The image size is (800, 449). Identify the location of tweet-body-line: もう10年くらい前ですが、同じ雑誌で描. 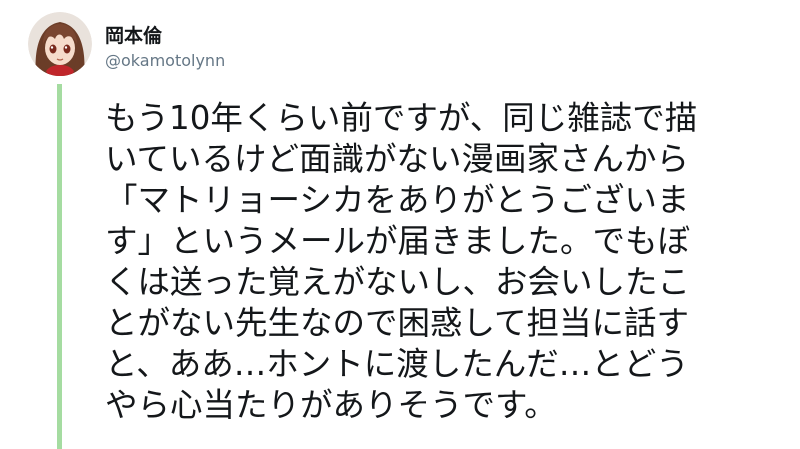
(401, 118).